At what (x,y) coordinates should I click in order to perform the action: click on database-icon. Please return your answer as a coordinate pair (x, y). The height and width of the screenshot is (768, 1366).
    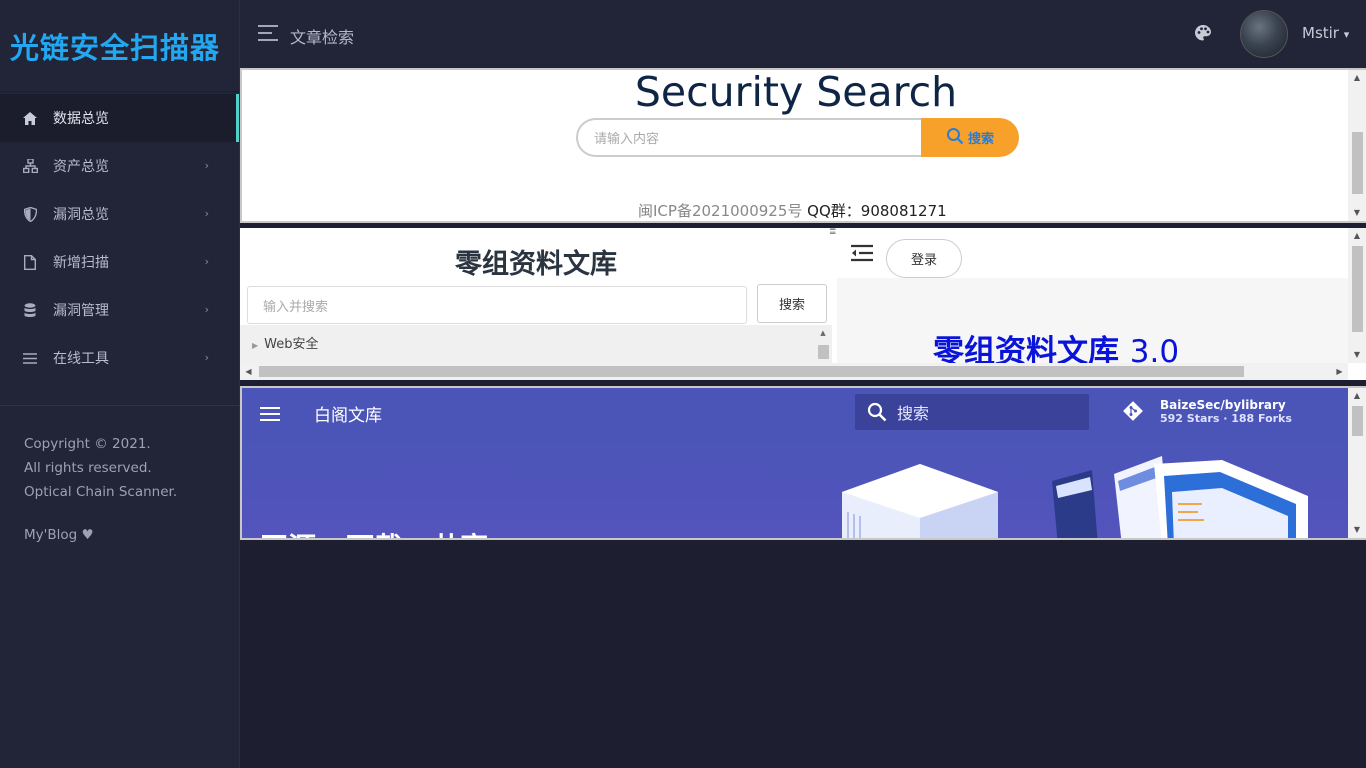
    Looking at the image, I should click on (30, 310).